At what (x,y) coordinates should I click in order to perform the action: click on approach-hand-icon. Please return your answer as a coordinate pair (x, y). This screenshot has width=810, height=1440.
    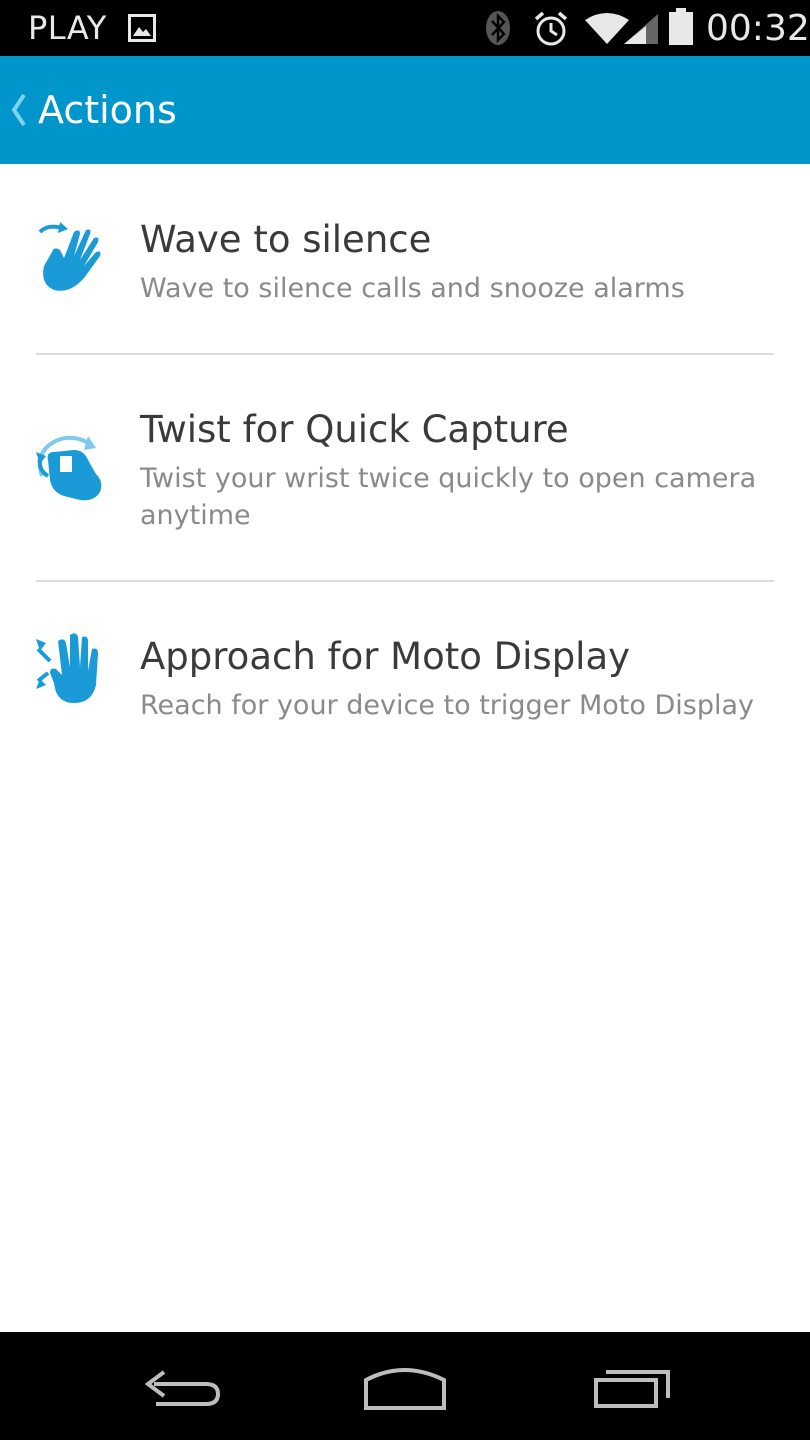
    Looking at the image, I should click on (67, 668).